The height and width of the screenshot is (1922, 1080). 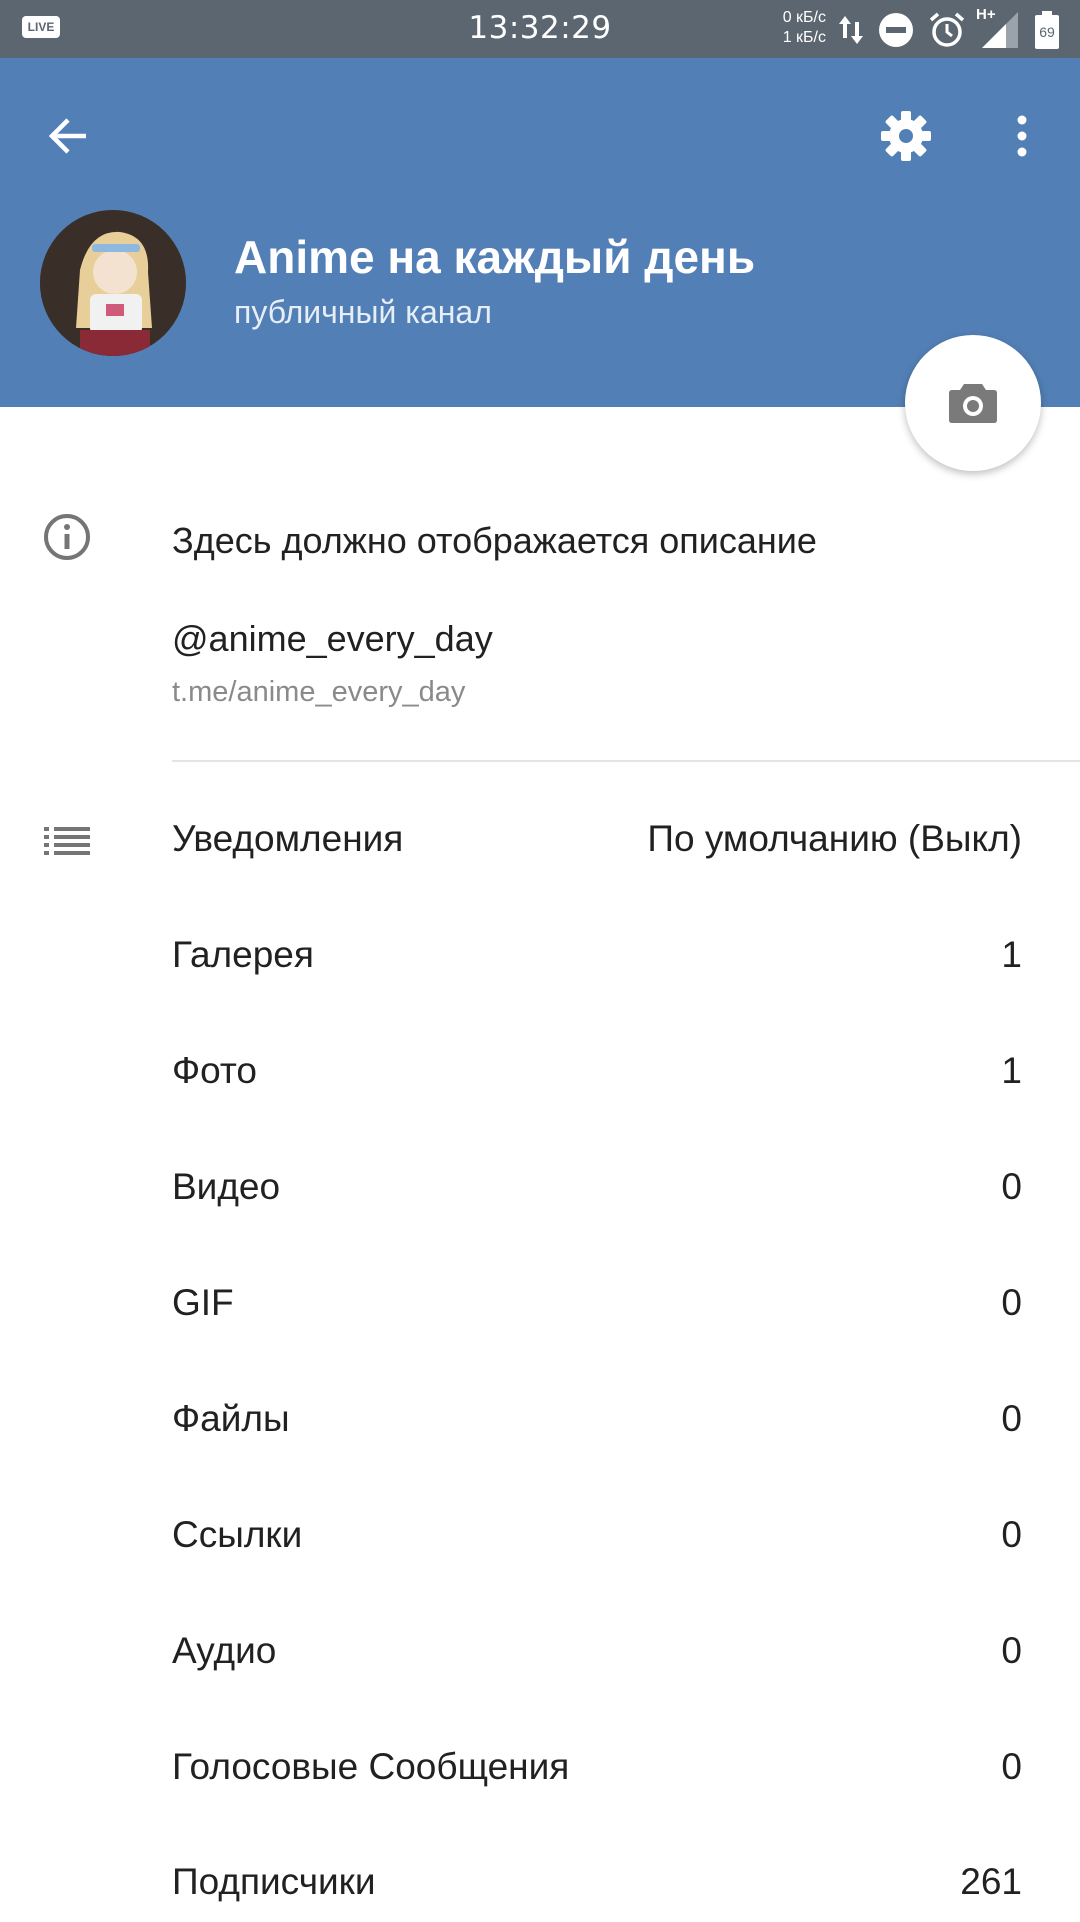 I want to click on gear-icon, so click(x=906, y=136).